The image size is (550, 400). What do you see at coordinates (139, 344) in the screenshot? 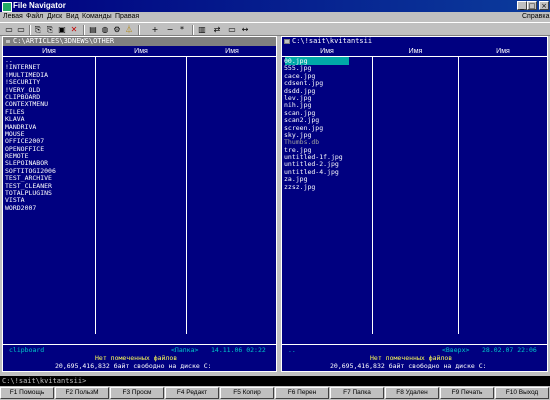
I see `left-info-divider` at bounding box center [139, 344].